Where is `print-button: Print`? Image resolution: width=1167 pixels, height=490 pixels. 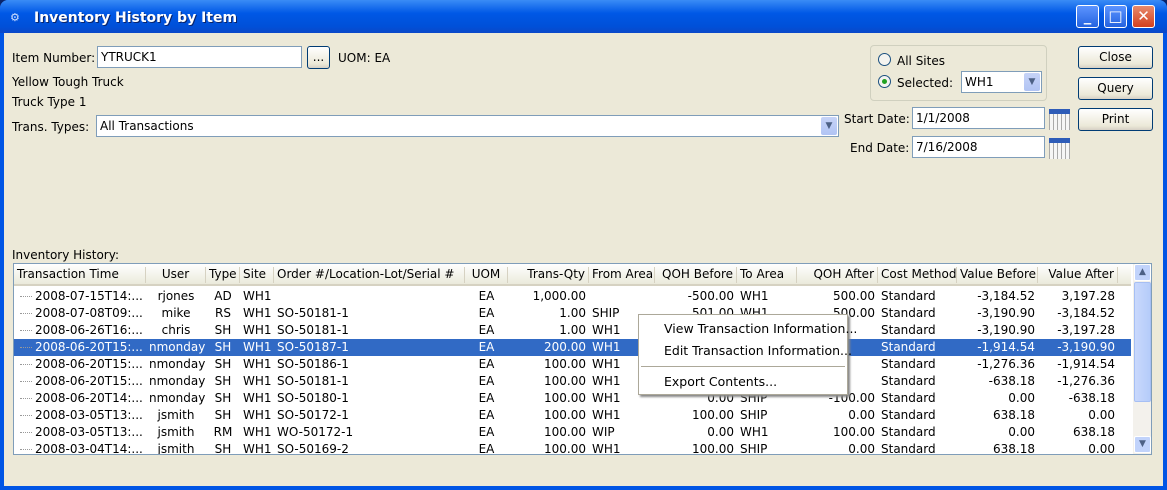 print-button: Print is located at coordinates (1115, 119).